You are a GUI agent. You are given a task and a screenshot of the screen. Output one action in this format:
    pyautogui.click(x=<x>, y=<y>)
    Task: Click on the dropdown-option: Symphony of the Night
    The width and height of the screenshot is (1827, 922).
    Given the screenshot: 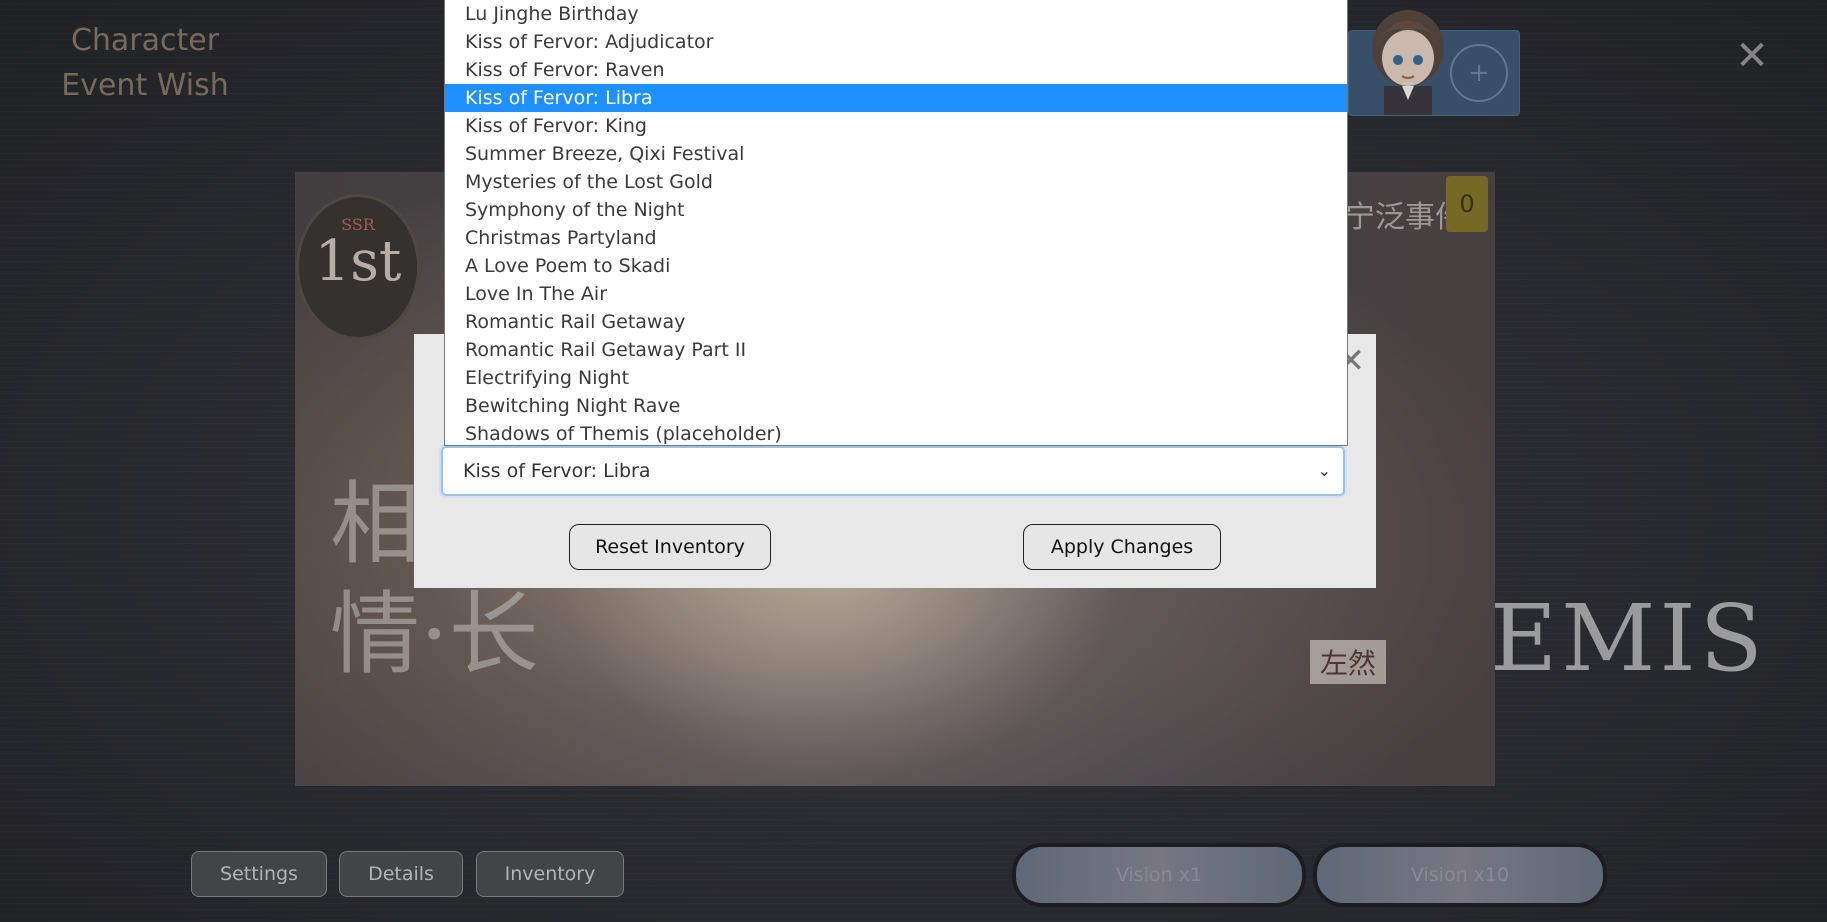 What is the action you would take?
    pyautogui.click(x=896, y=210)
    